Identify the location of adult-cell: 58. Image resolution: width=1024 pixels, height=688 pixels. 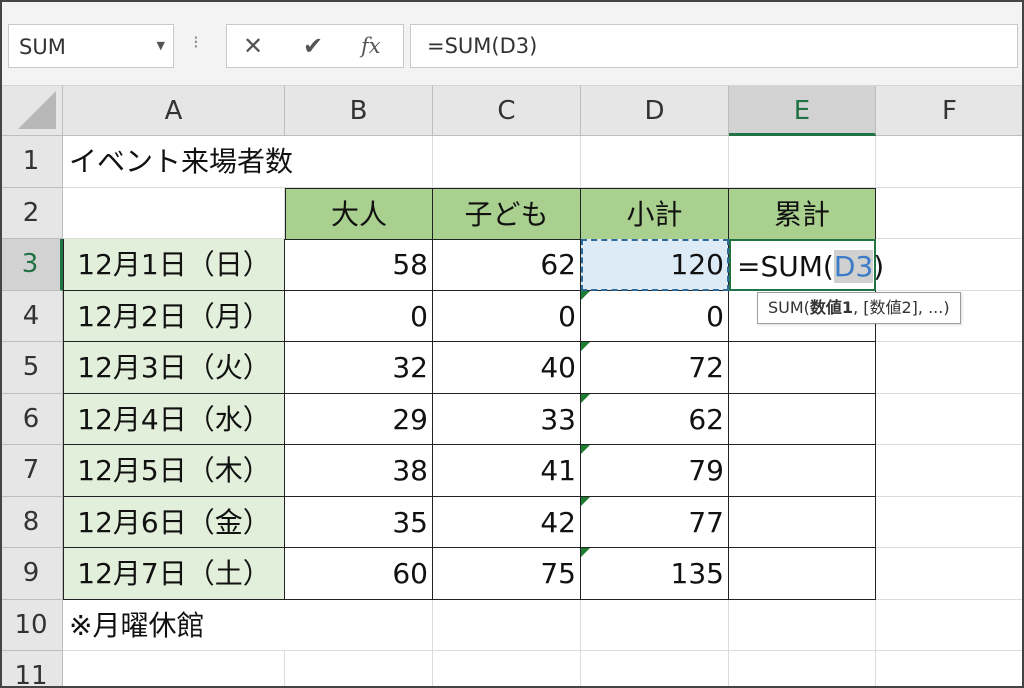
(359, 265).